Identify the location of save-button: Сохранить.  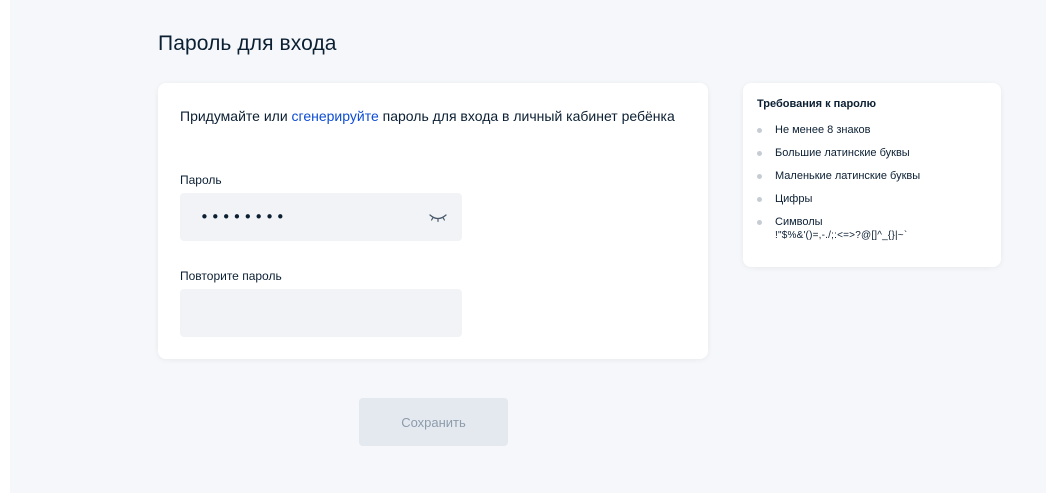
(433, 422).